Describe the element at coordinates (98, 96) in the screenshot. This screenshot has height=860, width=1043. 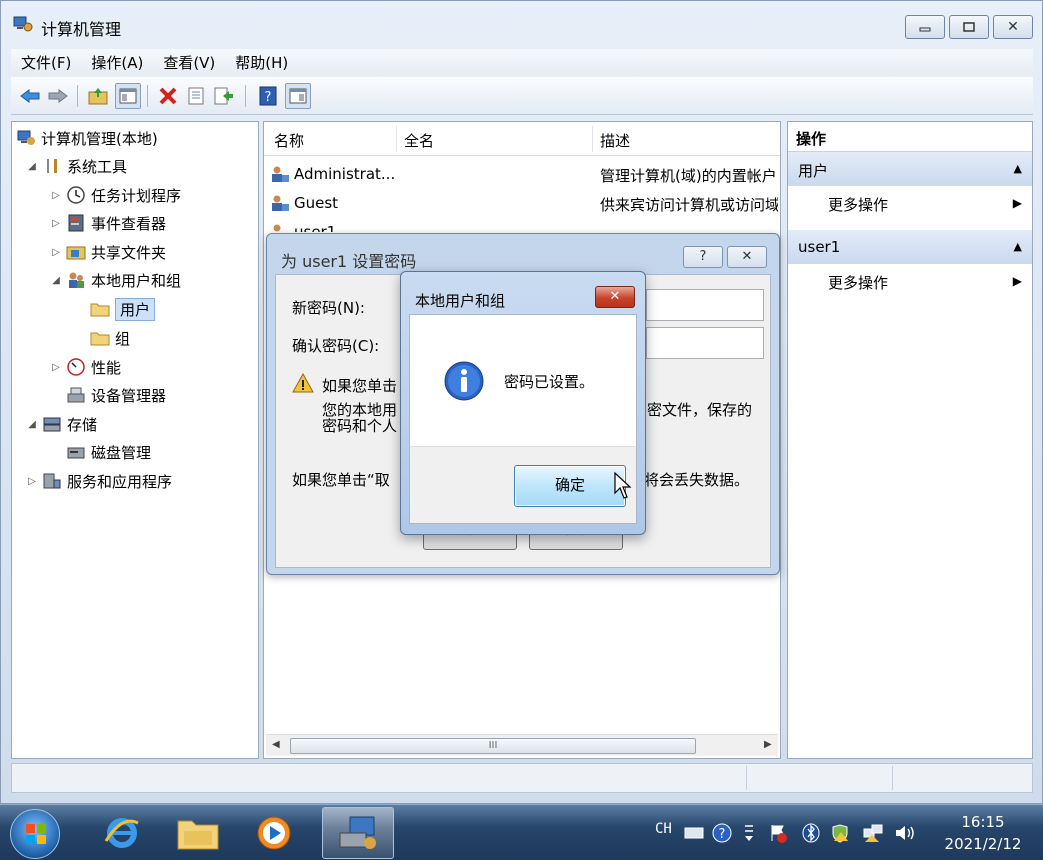
I see `up-folder-icon` at that location.